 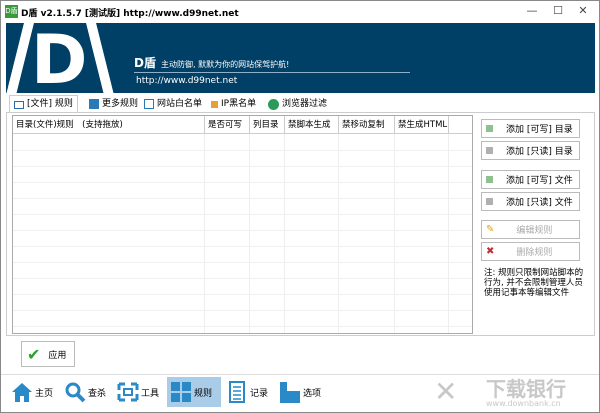 I want to click on column-header-filler, so click(x=460, y=125).